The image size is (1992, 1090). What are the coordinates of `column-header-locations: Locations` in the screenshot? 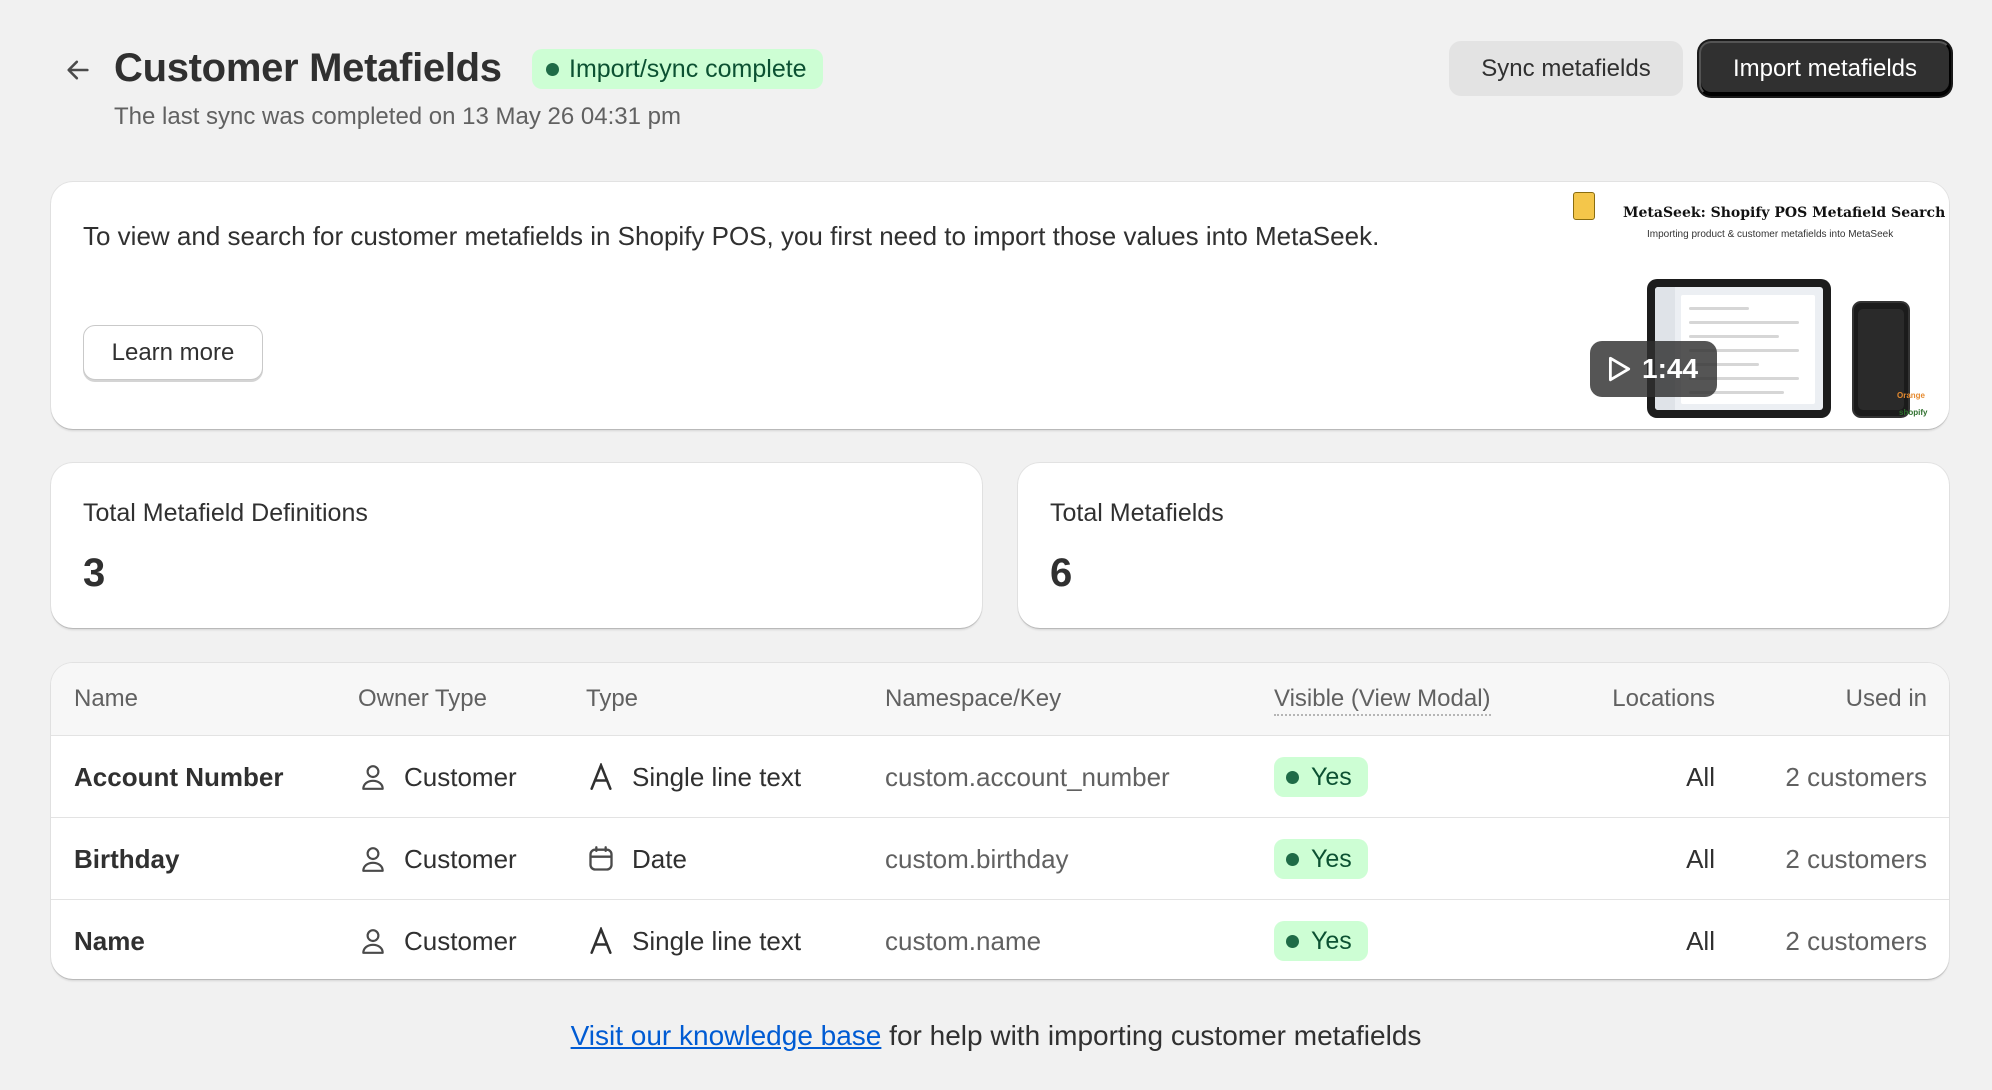 It's located at (1663, 699).